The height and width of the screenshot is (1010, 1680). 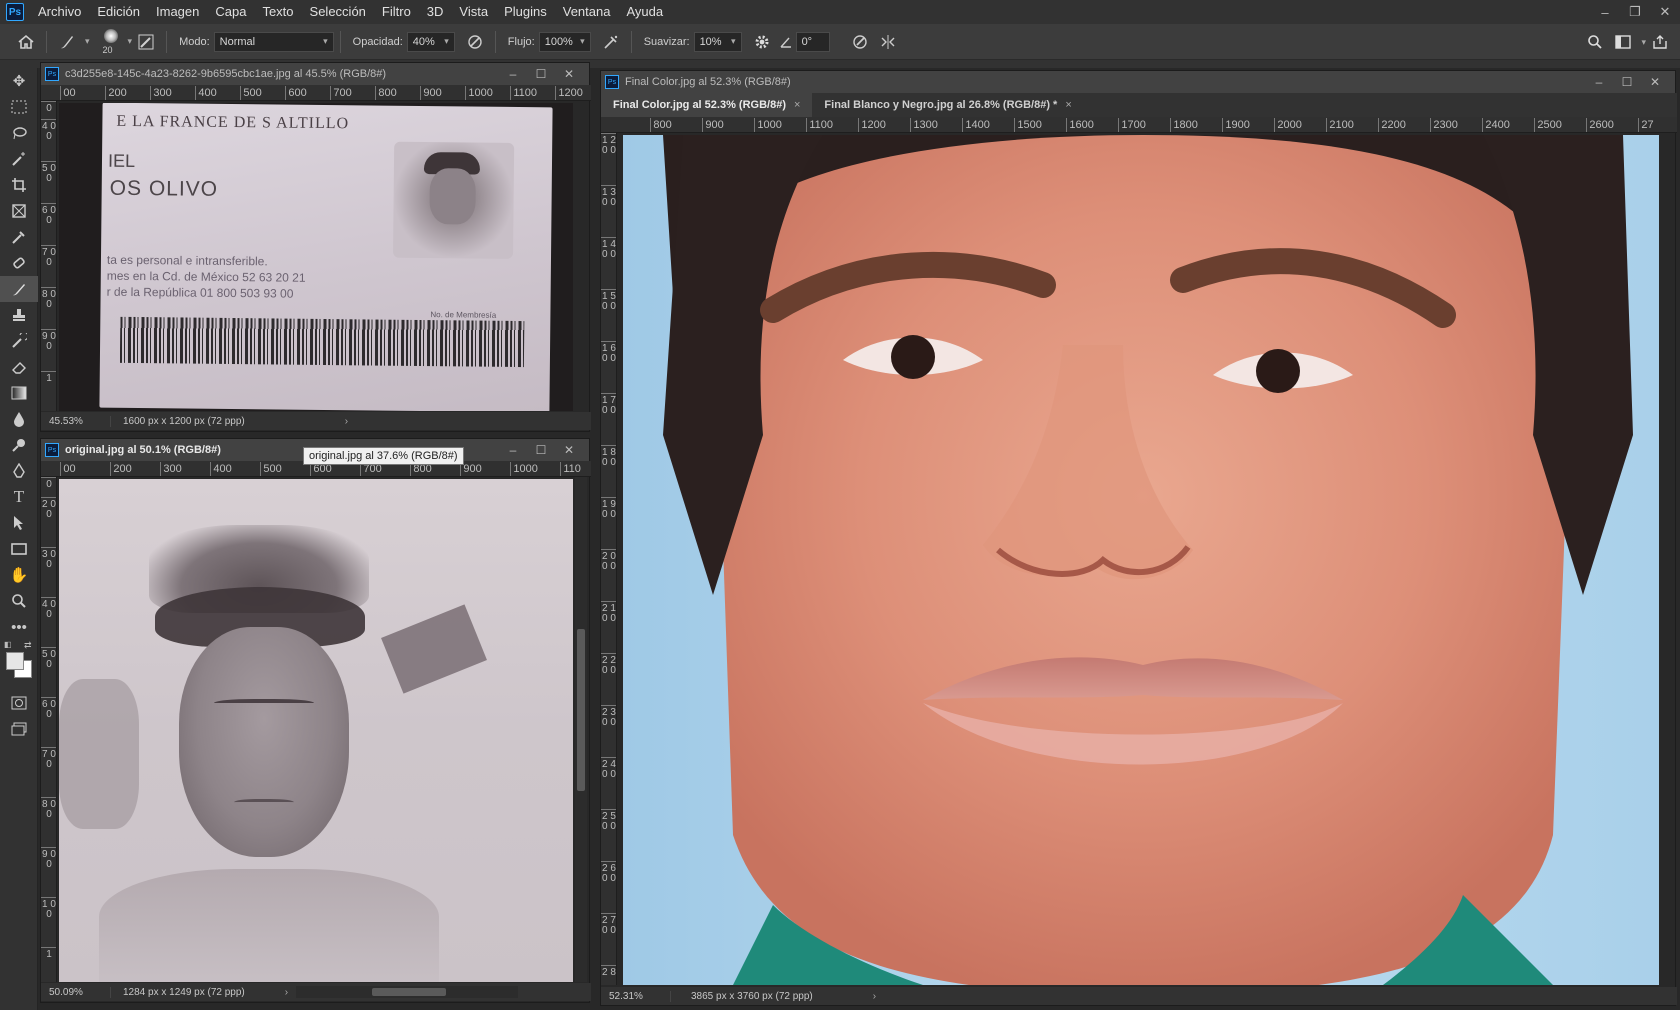 What do you see at coordinates (277, 12) in the screenshot?
I see `menu-texto: Texto` at bounding box center [277, 12].